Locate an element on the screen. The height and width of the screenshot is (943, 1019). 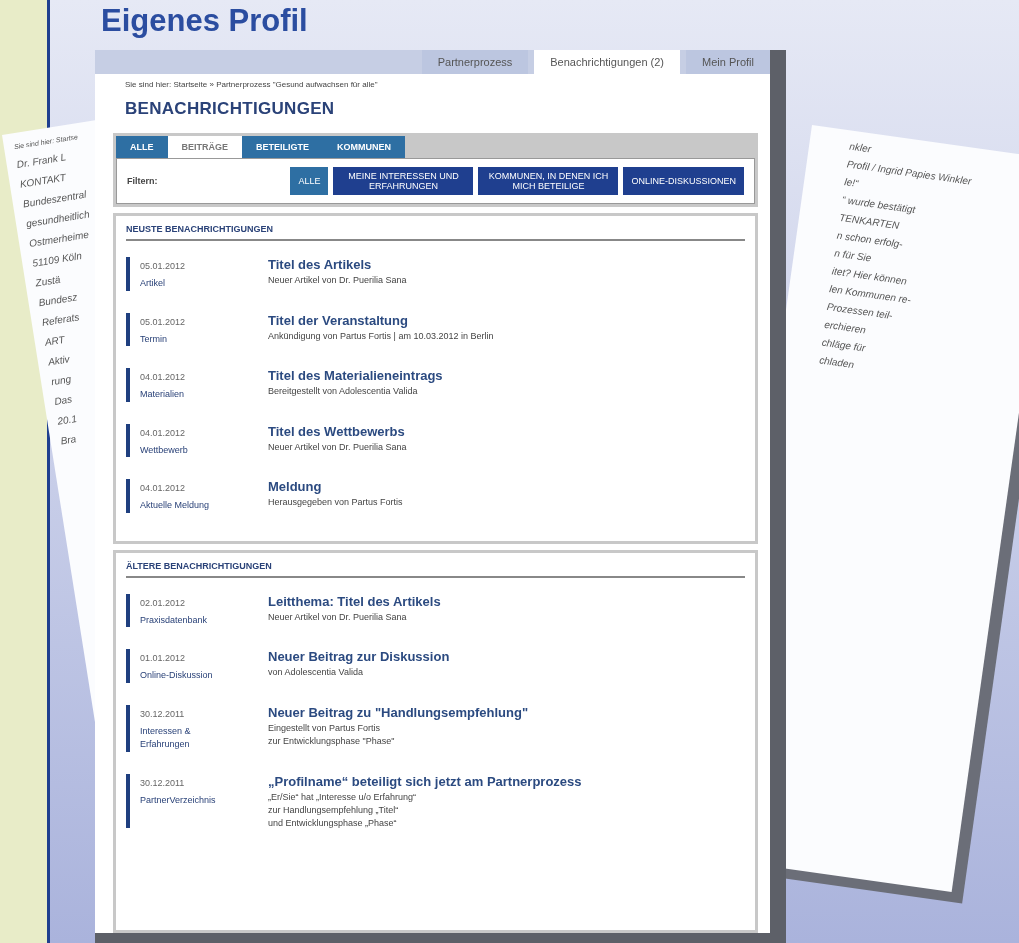
filter-button: KOMMUNEN, IN DENEN ICH MICH BETEILIGE is located at coordinates (548, 181).